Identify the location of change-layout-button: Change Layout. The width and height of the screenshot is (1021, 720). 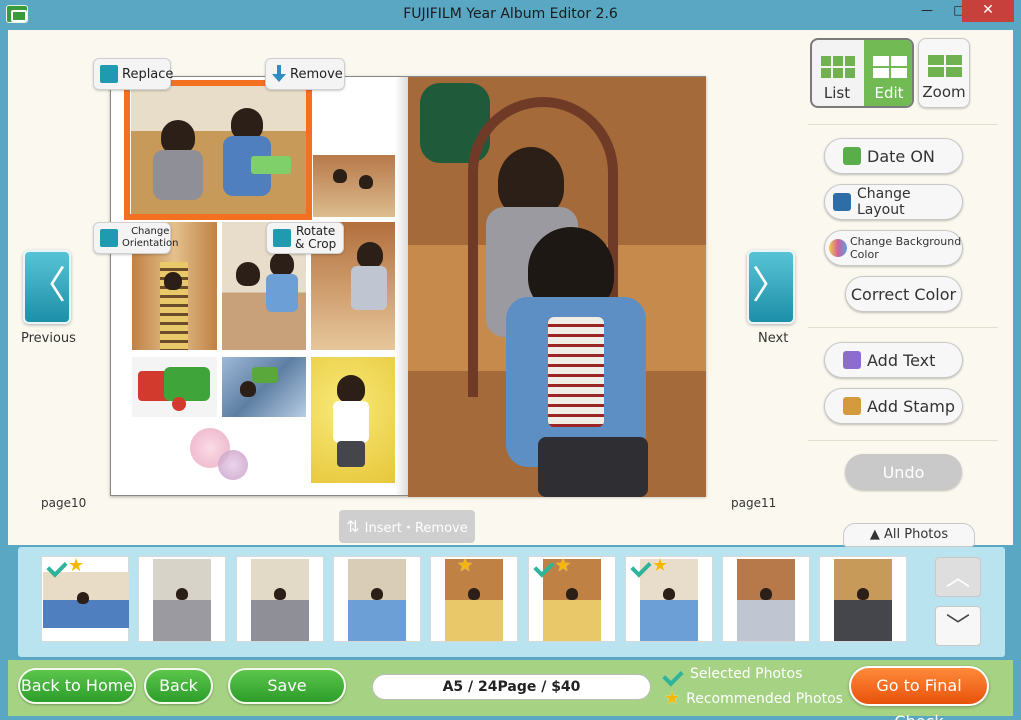
(893, 202).